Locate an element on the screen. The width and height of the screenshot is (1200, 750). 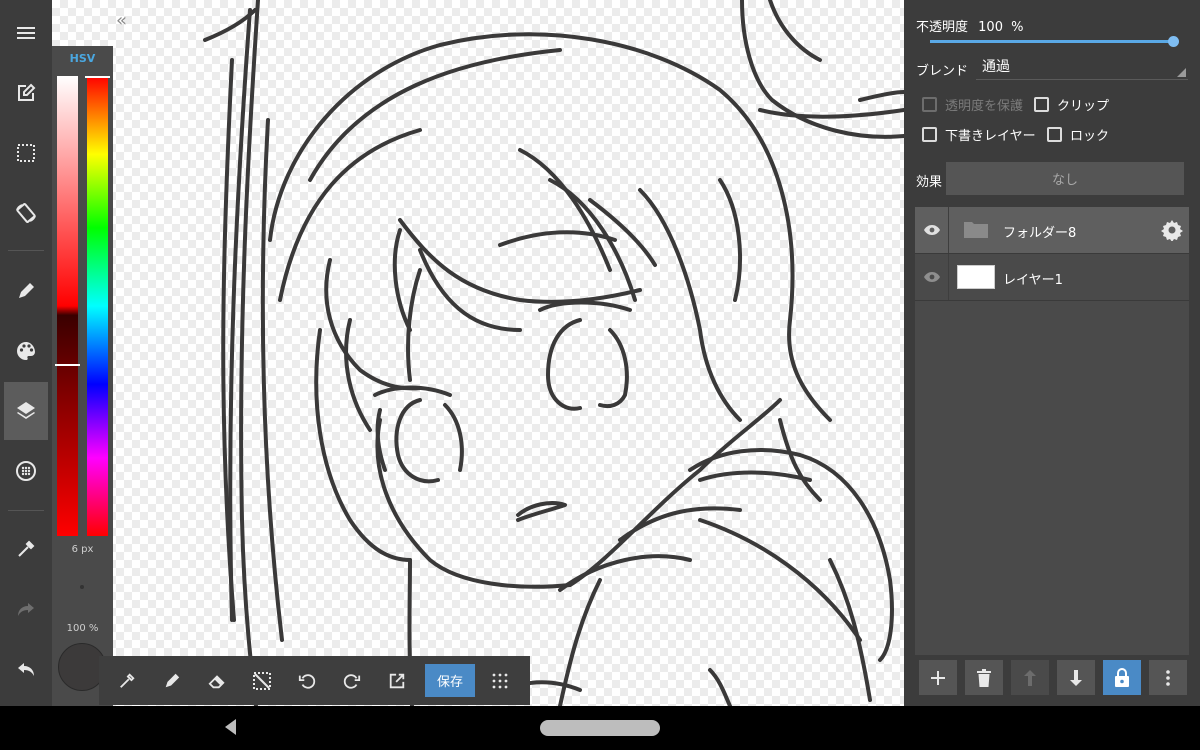
hue-slider is located at coordinates (97, 306).